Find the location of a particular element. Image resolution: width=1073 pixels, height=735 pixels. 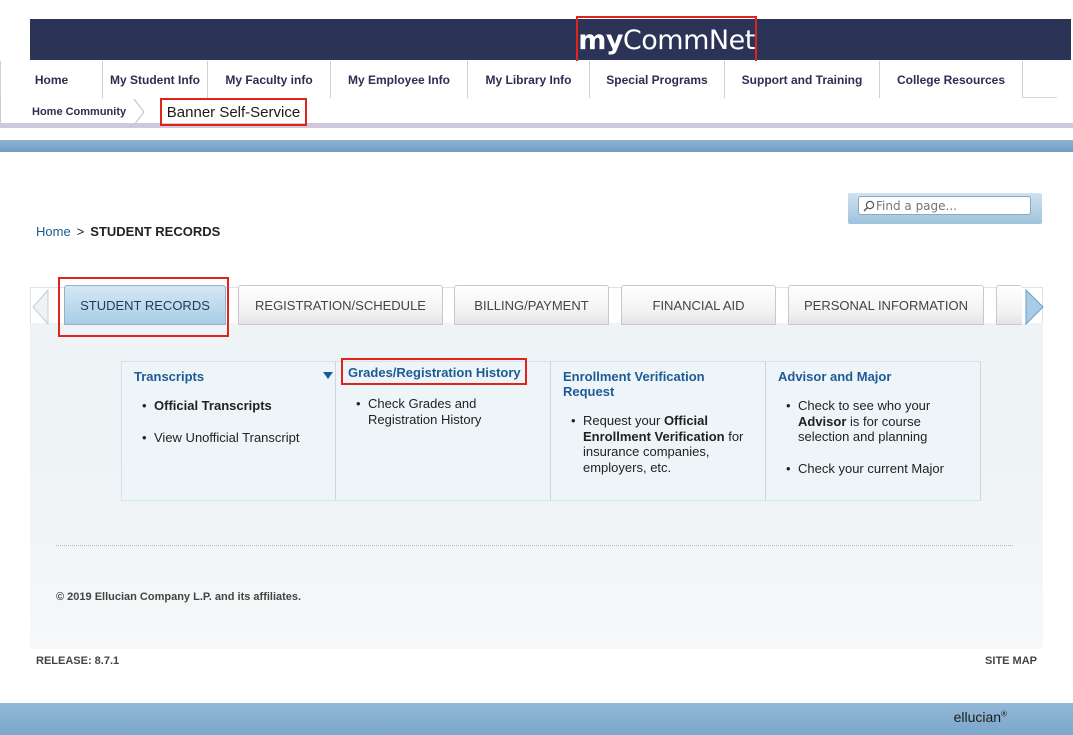

community-current: Banner Self-Service is located at coordinates (233, 112).